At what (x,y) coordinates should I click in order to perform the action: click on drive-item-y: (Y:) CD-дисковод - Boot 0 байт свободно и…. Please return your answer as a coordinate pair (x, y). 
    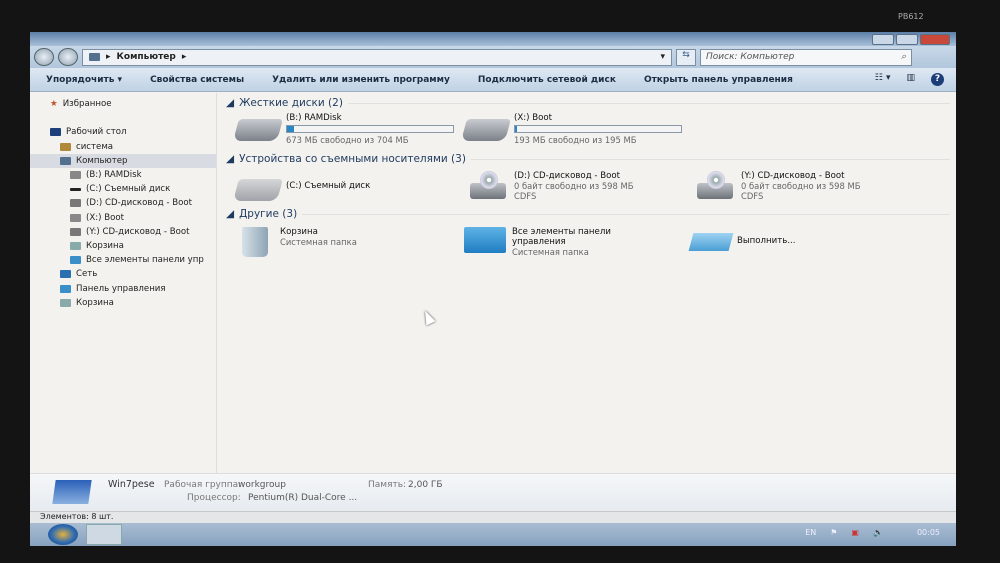
    Looking at the image, I should click on (775, 186).